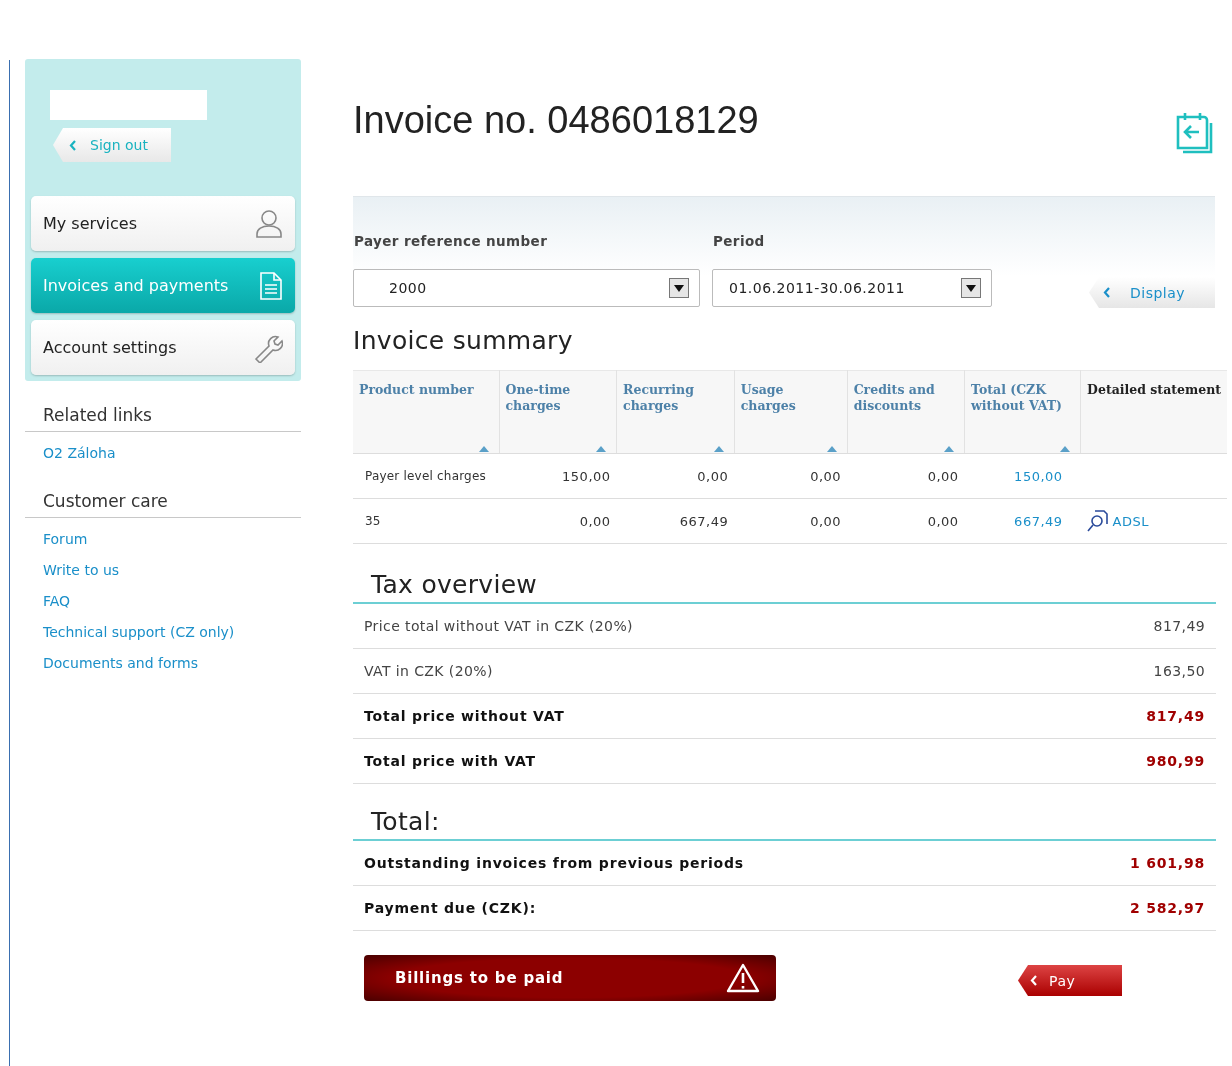  What do you see at coordinates (425, 476) in the screenshot?
I see `table-cell: Payer level charges` at bounding box center [425, 476].